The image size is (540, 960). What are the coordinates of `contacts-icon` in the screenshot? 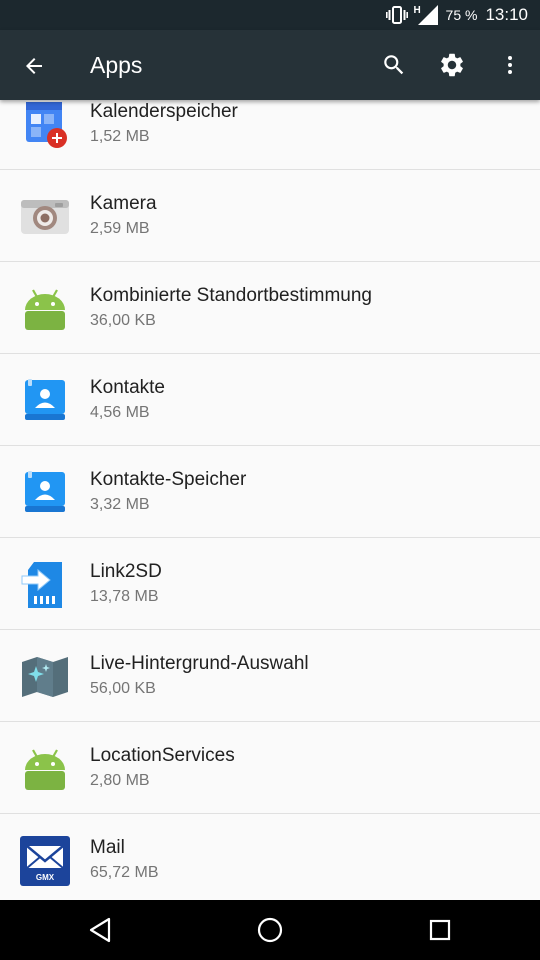 It's located at (45, 401).